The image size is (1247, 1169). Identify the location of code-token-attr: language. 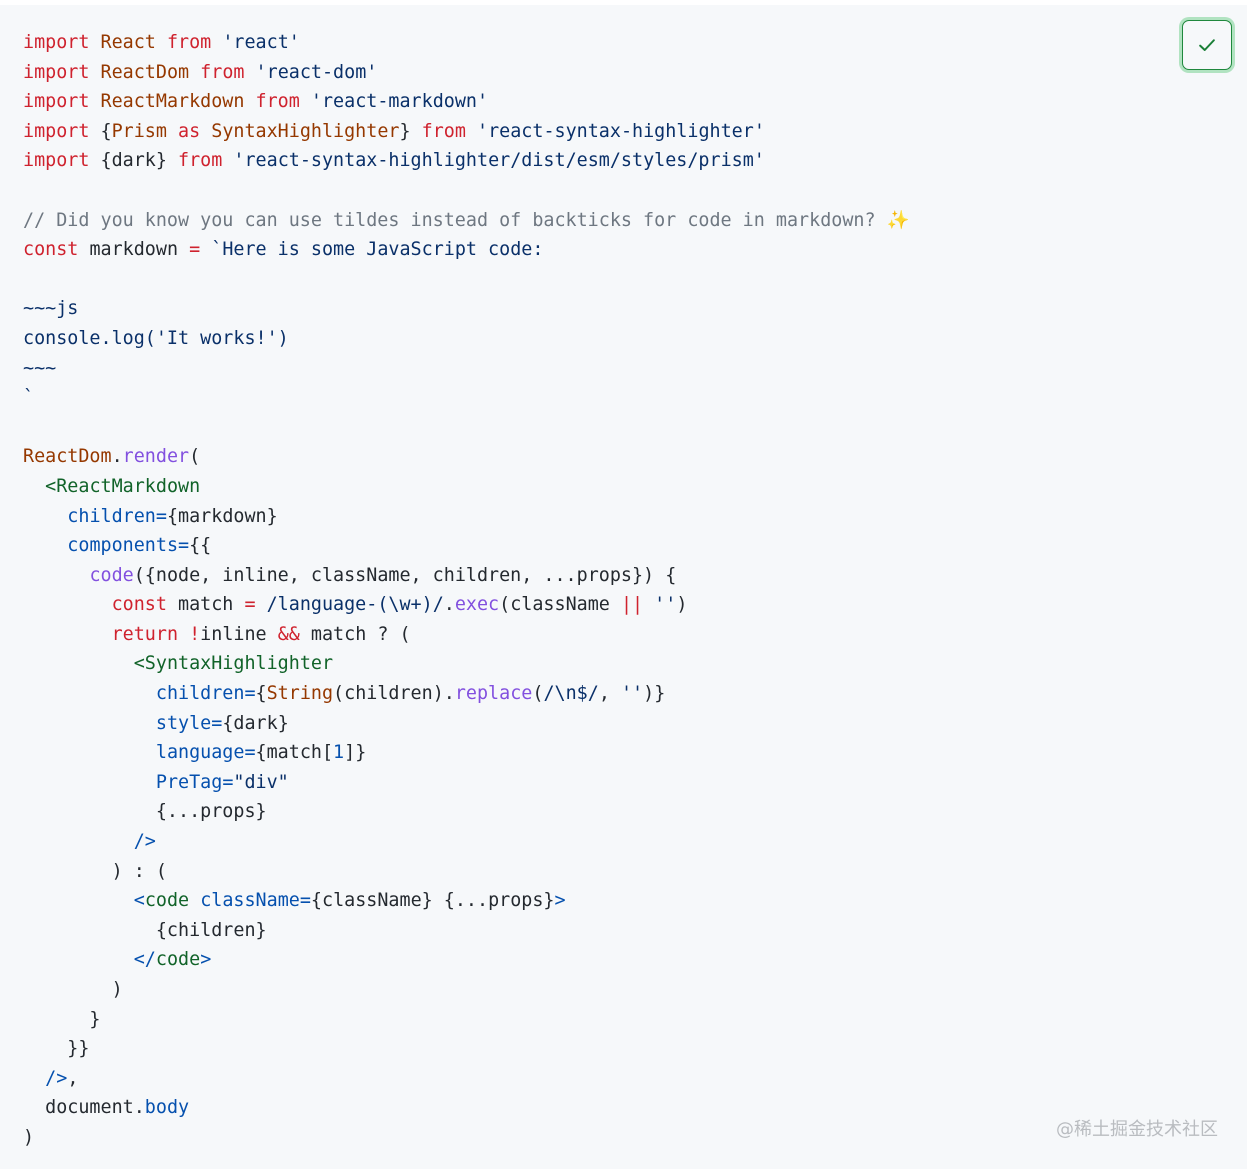
(200, 753).